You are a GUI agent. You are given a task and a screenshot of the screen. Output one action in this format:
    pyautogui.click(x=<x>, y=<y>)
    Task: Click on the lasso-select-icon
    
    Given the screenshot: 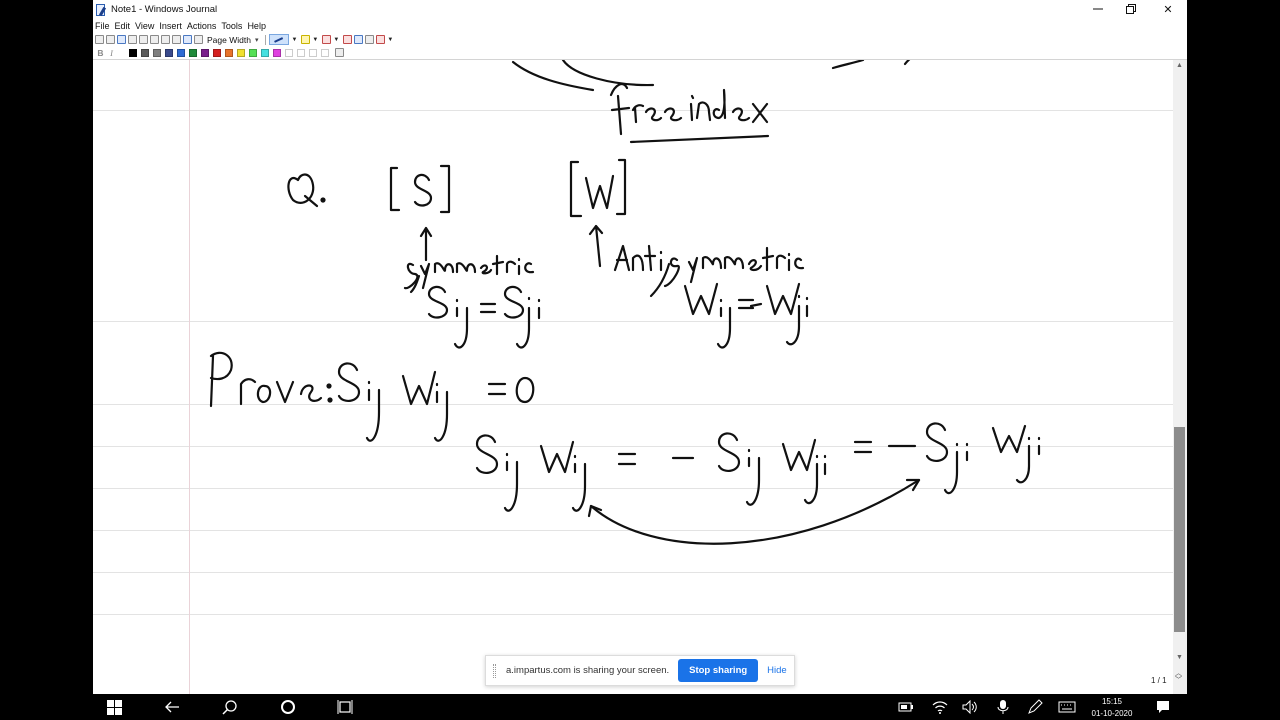 What is the action you would take?
    pyautogui.click(x=348, y=39)
    